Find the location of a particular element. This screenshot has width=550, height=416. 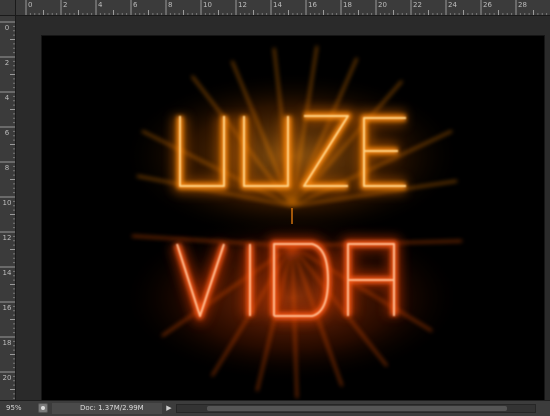

status-info-icon is located at coordinates (43, 408).